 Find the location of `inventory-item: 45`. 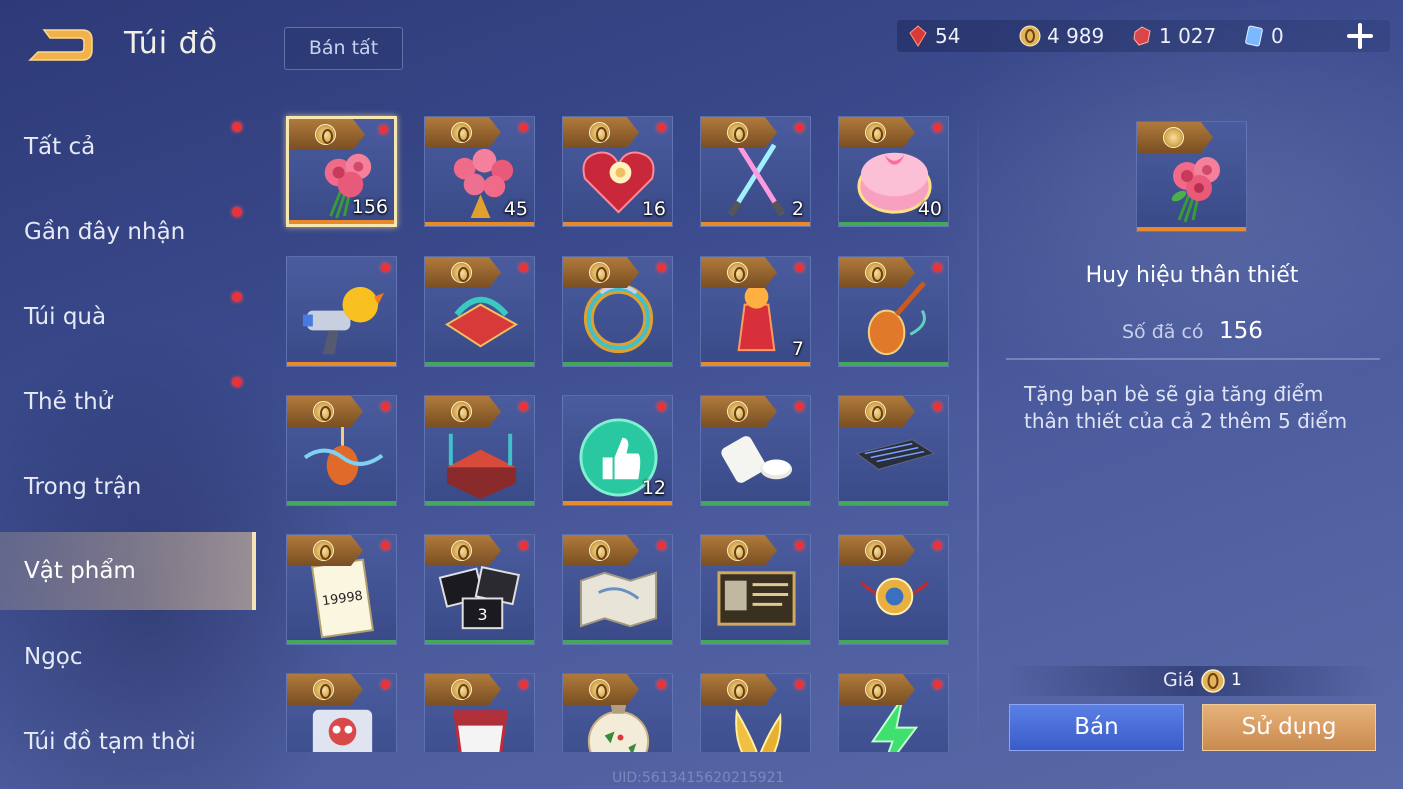

inventory-item: 45 is located at coordinates (479, 171).